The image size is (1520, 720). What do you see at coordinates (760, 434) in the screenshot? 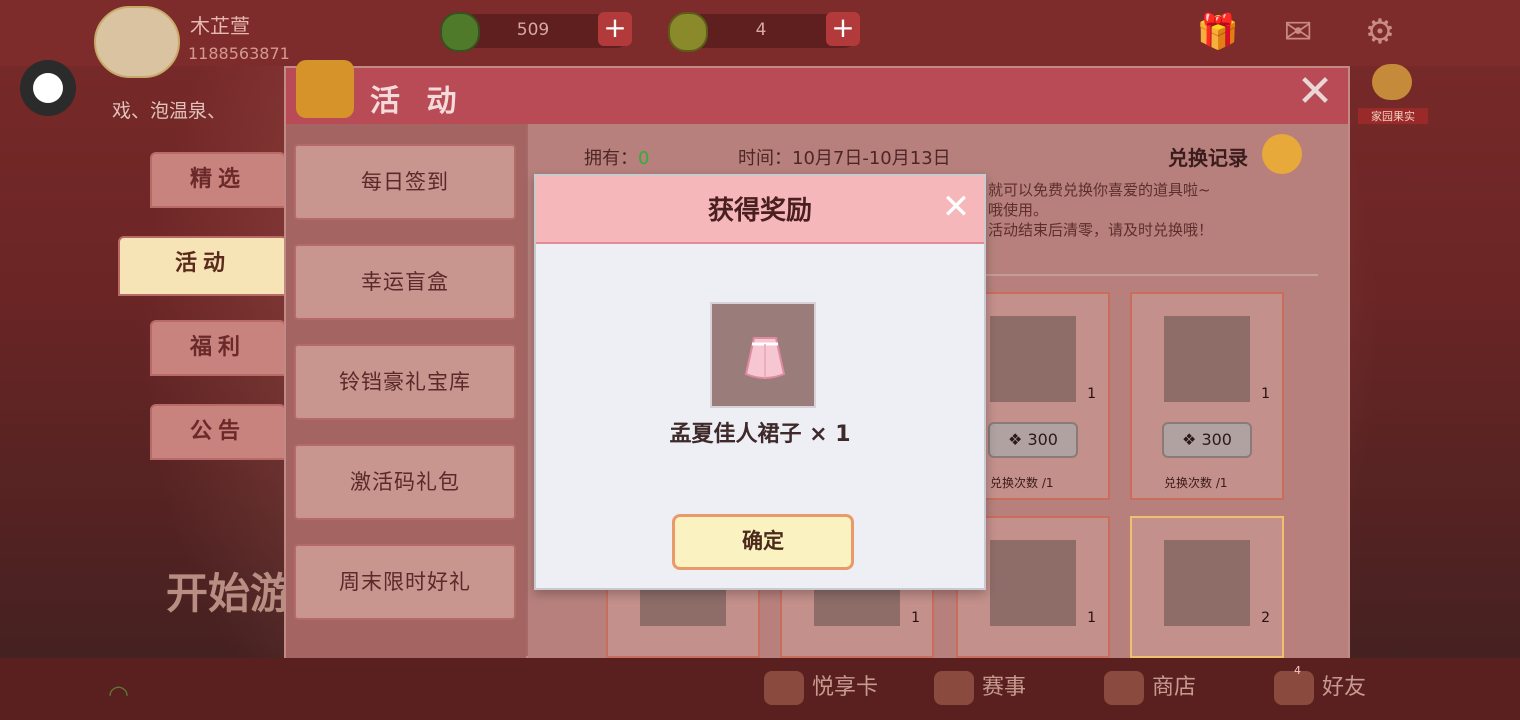
I see `reward-item-name: 孟夏佳人裙子 × 1` at bounding box center [760, 434].